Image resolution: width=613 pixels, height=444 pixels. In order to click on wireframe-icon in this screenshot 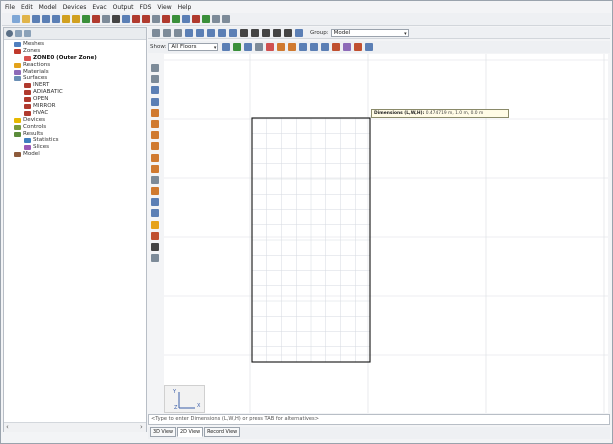, I will do `click(222, 32)`.